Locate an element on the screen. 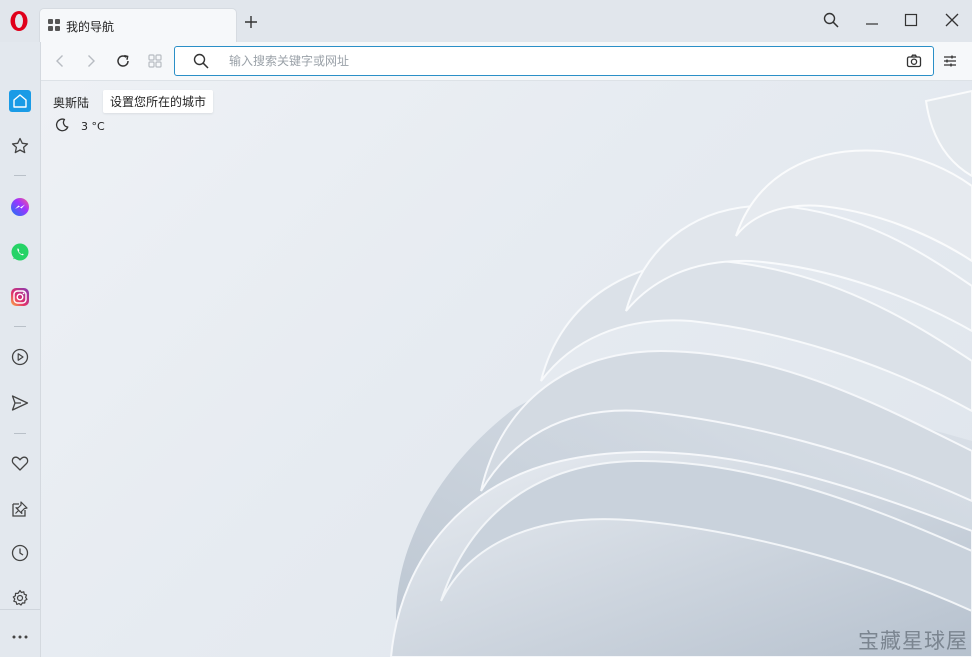  address-bar is located at coordinates (554, 61).